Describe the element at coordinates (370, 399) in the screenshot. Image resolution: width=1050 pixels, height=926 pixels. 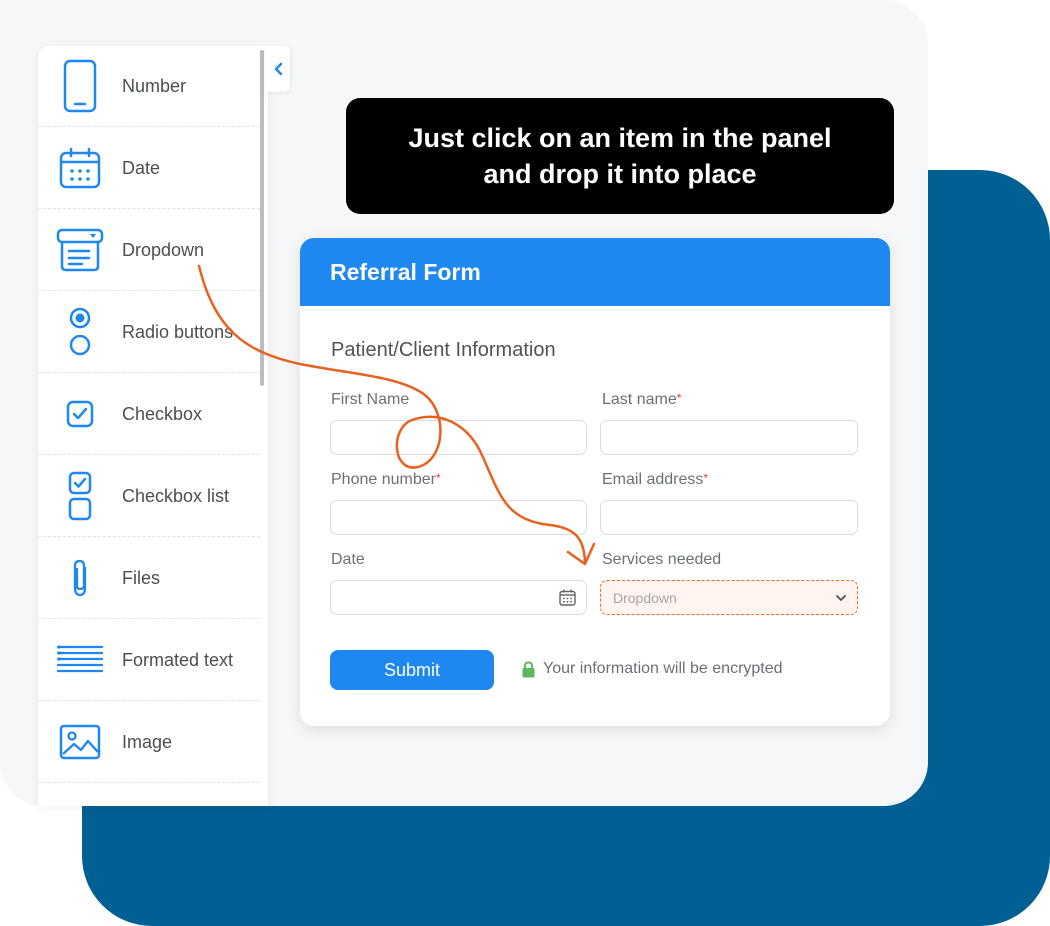
I see `first-name-label: First Name` at that location.